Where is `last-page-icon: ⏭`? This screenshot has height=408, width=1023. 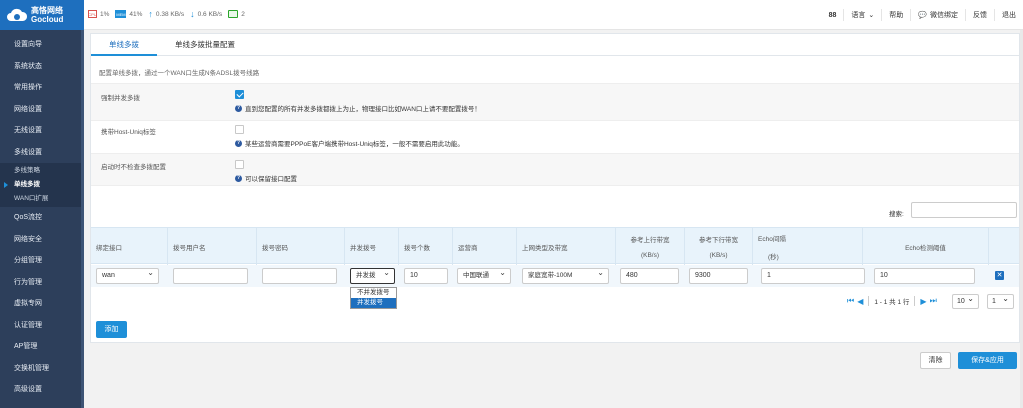 last-page-icon: ⏭ is located at coordinates (933, 301).